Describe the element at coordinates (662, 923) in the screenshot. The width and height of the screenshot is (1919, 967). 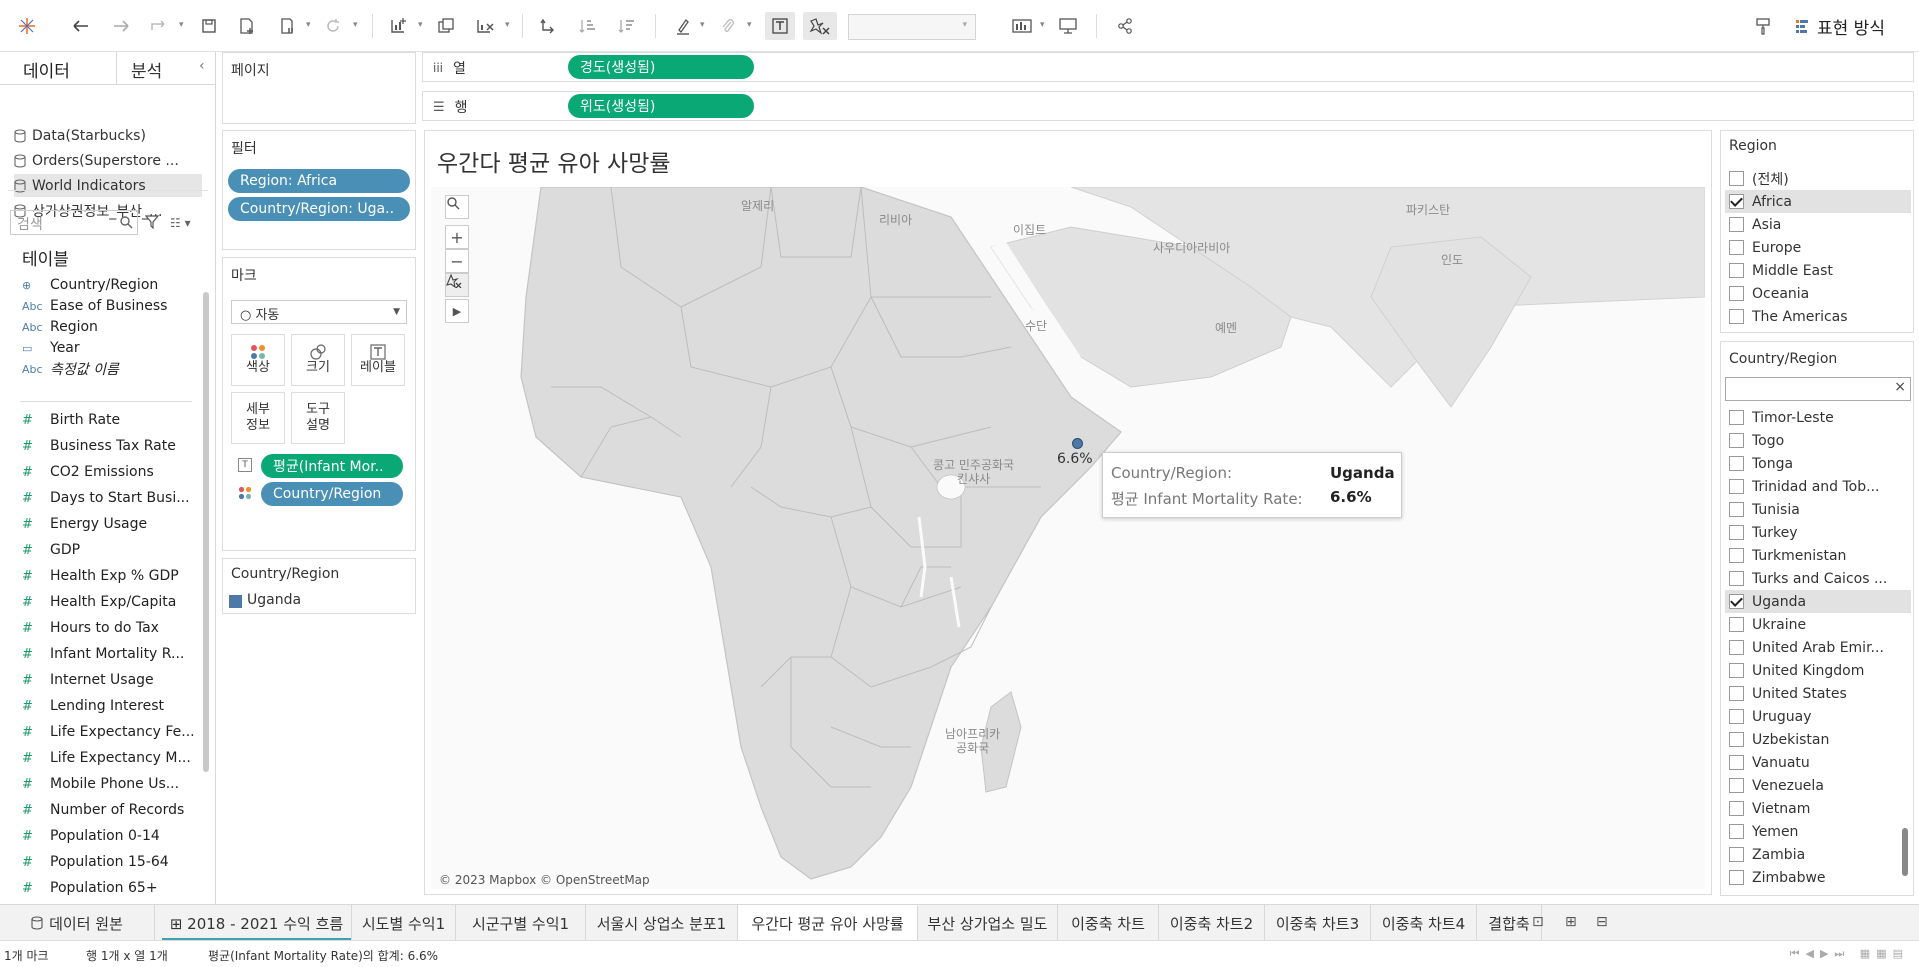
I see `sheet-tab: 서울시 상업소 분포1` at that location.